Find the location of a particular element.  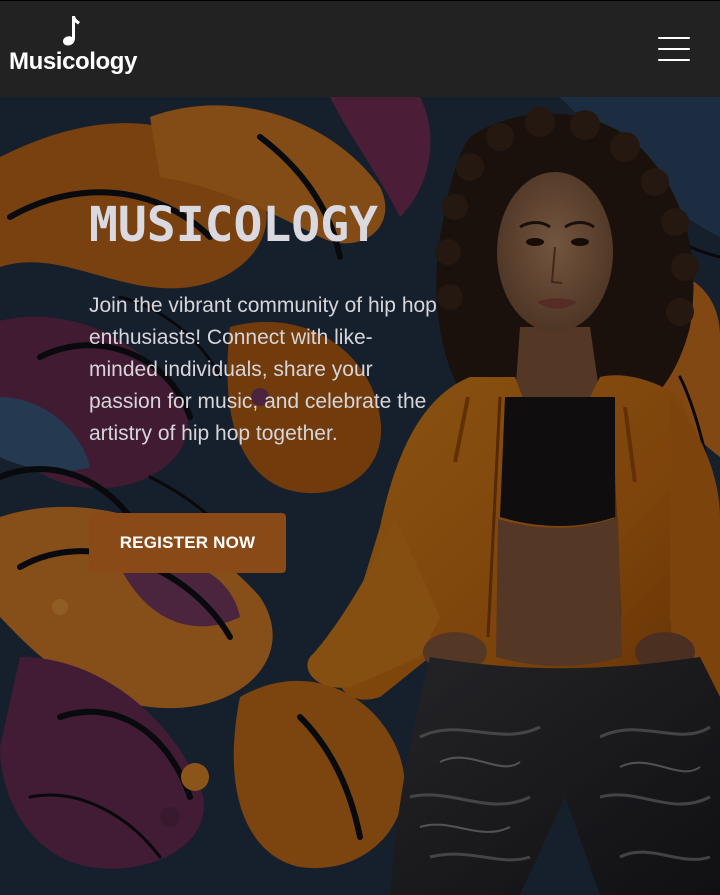

hero-title: MUSICOLOGY is located at coordinates (233, 225).